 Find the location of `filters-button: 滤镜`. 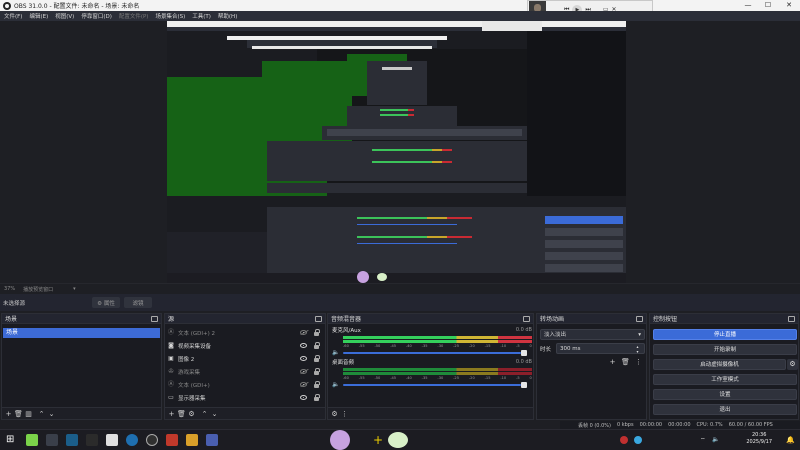

filters-button: 滤镜 is located at coordinates (138, 302).